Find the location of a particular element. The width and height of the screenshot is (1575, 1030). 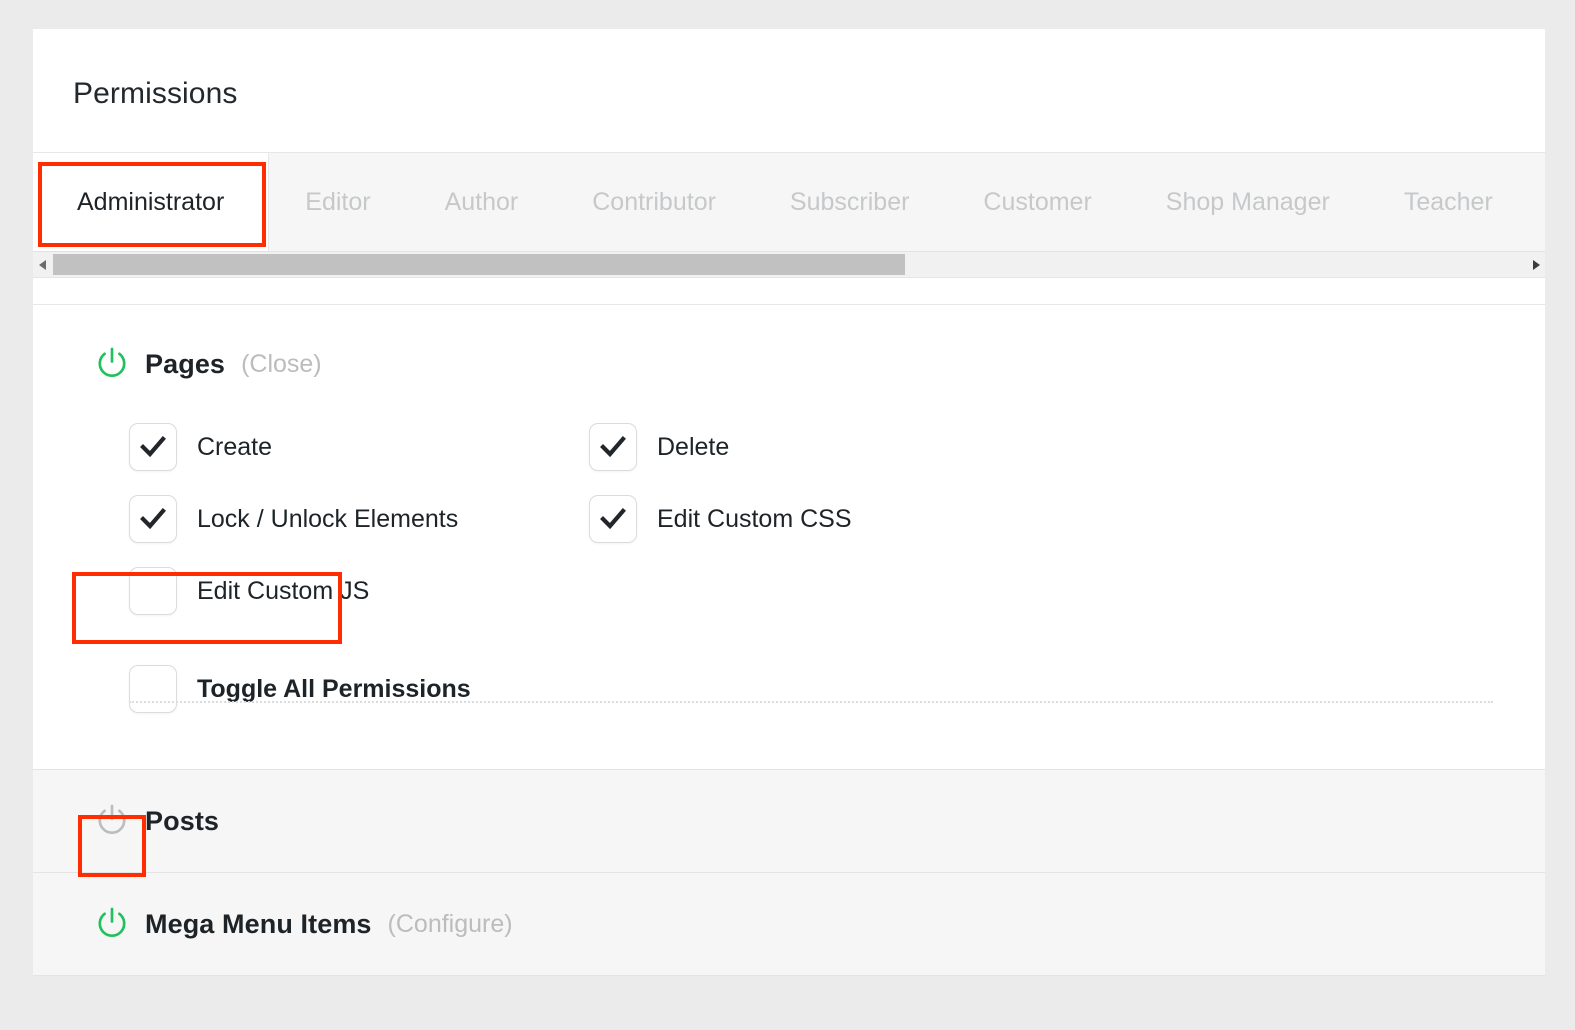

section-configure-link: (Configure) is located at coordinates (450, 924).